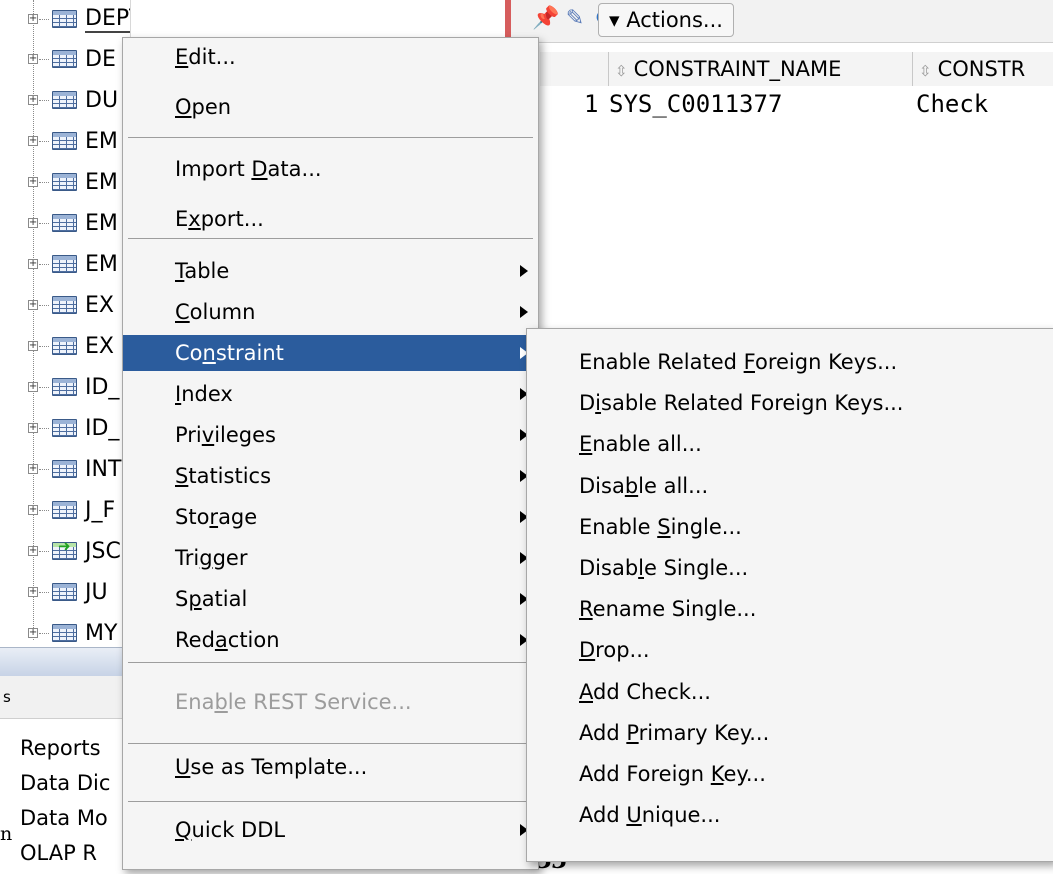 This screenshot has width=1053, height=874. What do you see at coordinates (195, 702) in the screenshot?
I see `menu-item-text: Ena` at bounding box center [195, 702].